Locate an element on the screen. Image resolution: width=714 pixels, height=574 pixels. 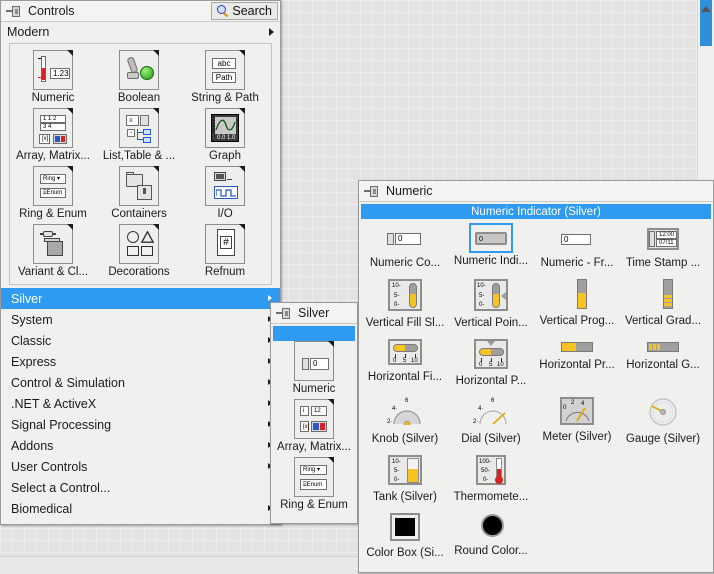
vertical-graduated-bar-icon is located at coordinates (668, 294).